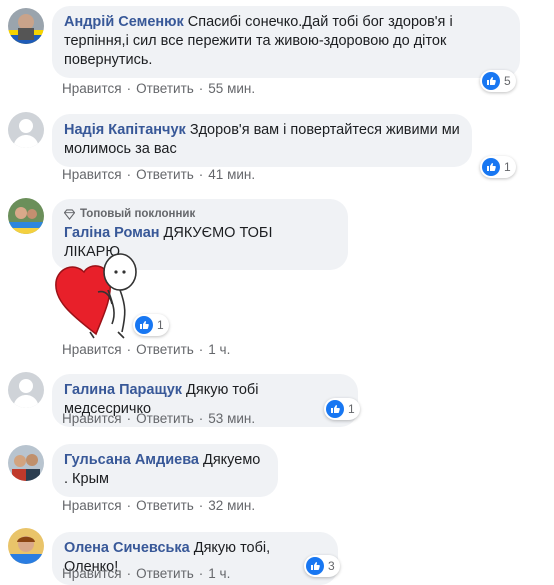 The width and height of the screenshot is (554, 585). Describe the element at coordinates (131, 460) in the screenshot. I see `comment-author: Гульсана Амдиева` at that location.